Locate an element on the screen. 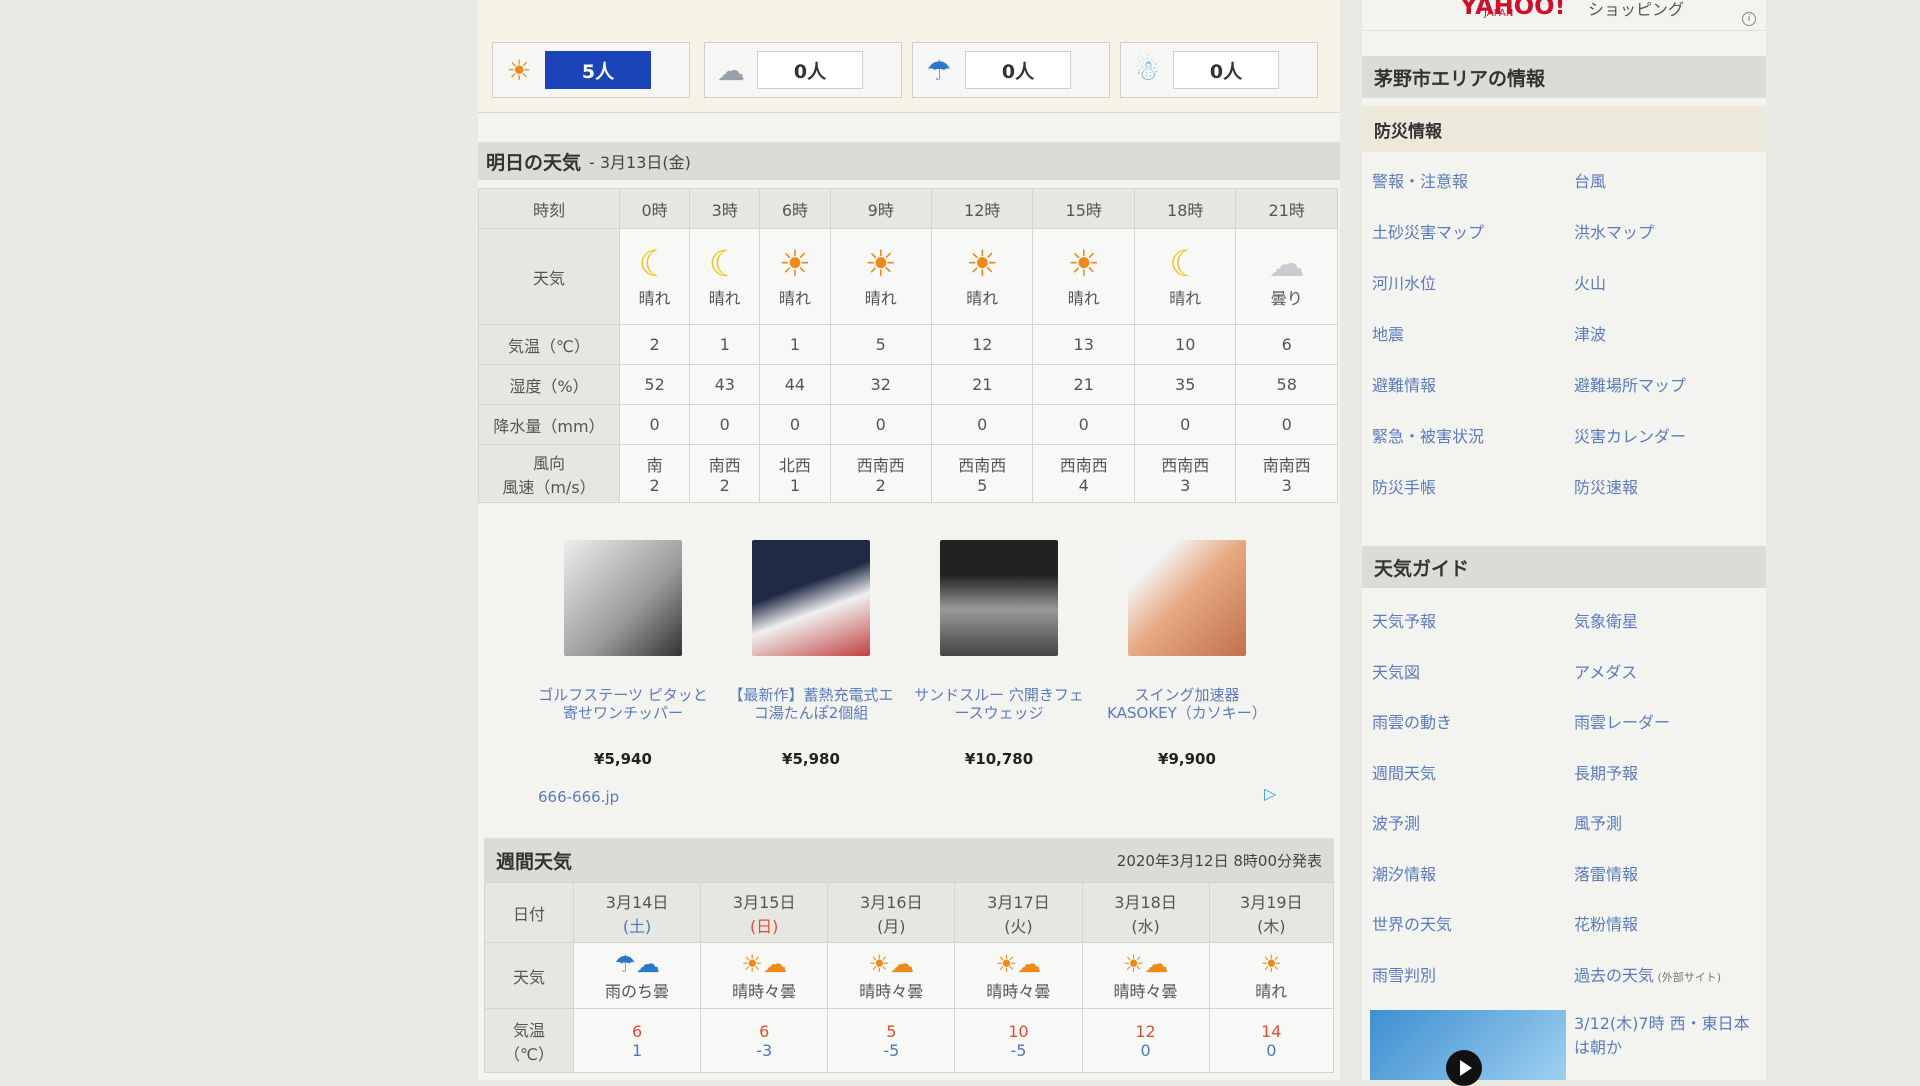  row-label-weather: 天気 is located at coordinates (549, 276).